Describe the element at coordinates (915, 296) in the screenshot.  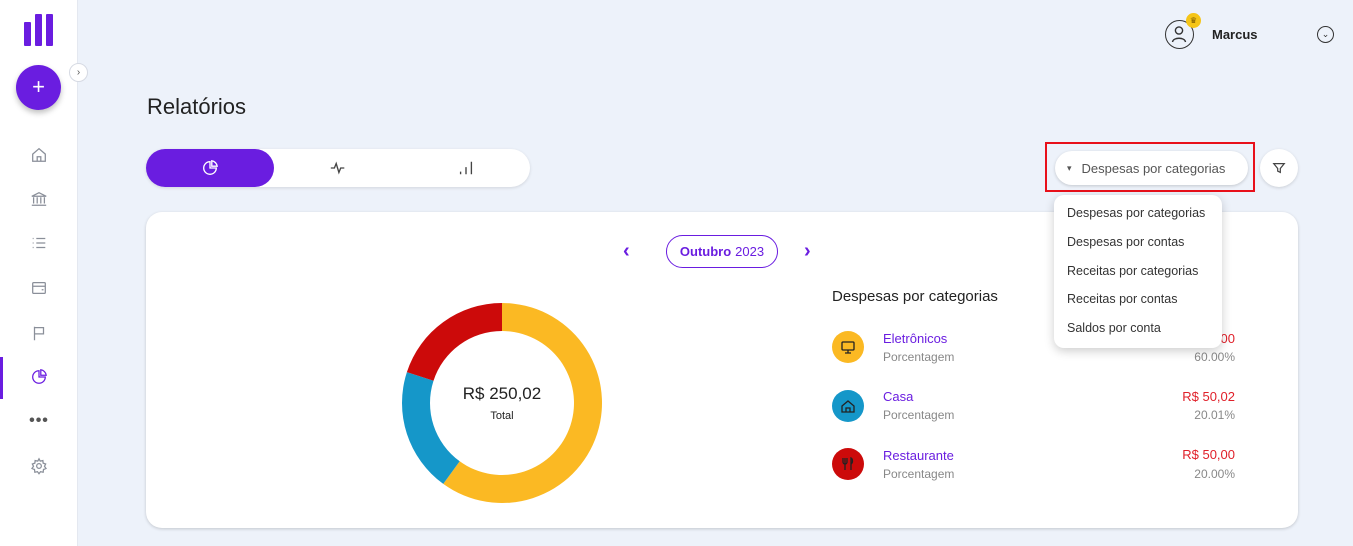
I see `legend-title: Despesas por categorias` at that location.